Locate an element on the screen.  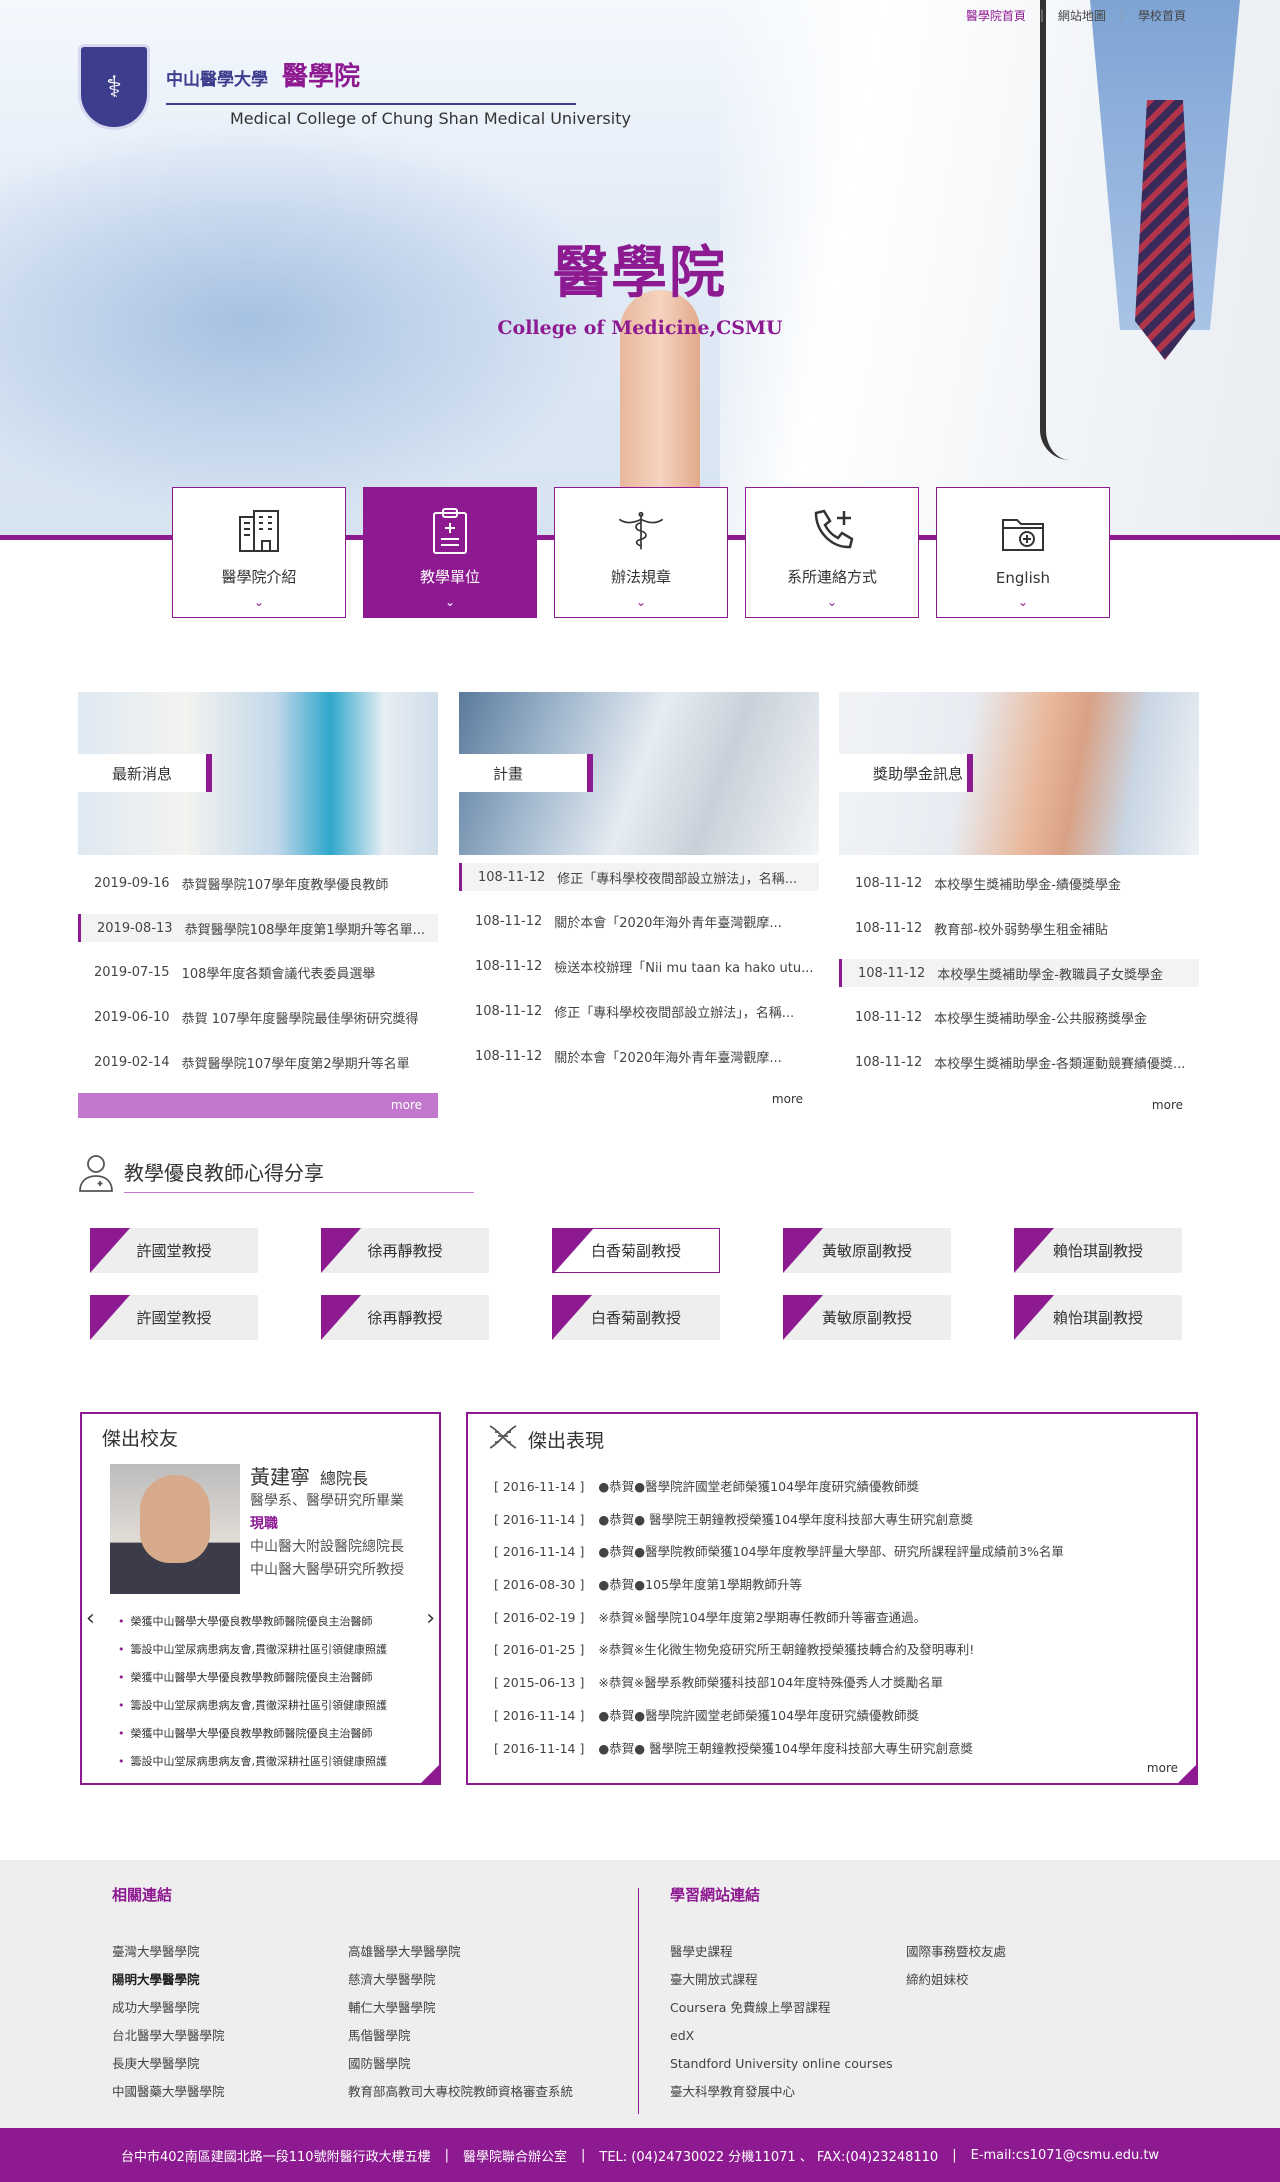
footer-email: E-mail:cs1071@csmu.edu.tw is located at coordinates (1065, 2155).